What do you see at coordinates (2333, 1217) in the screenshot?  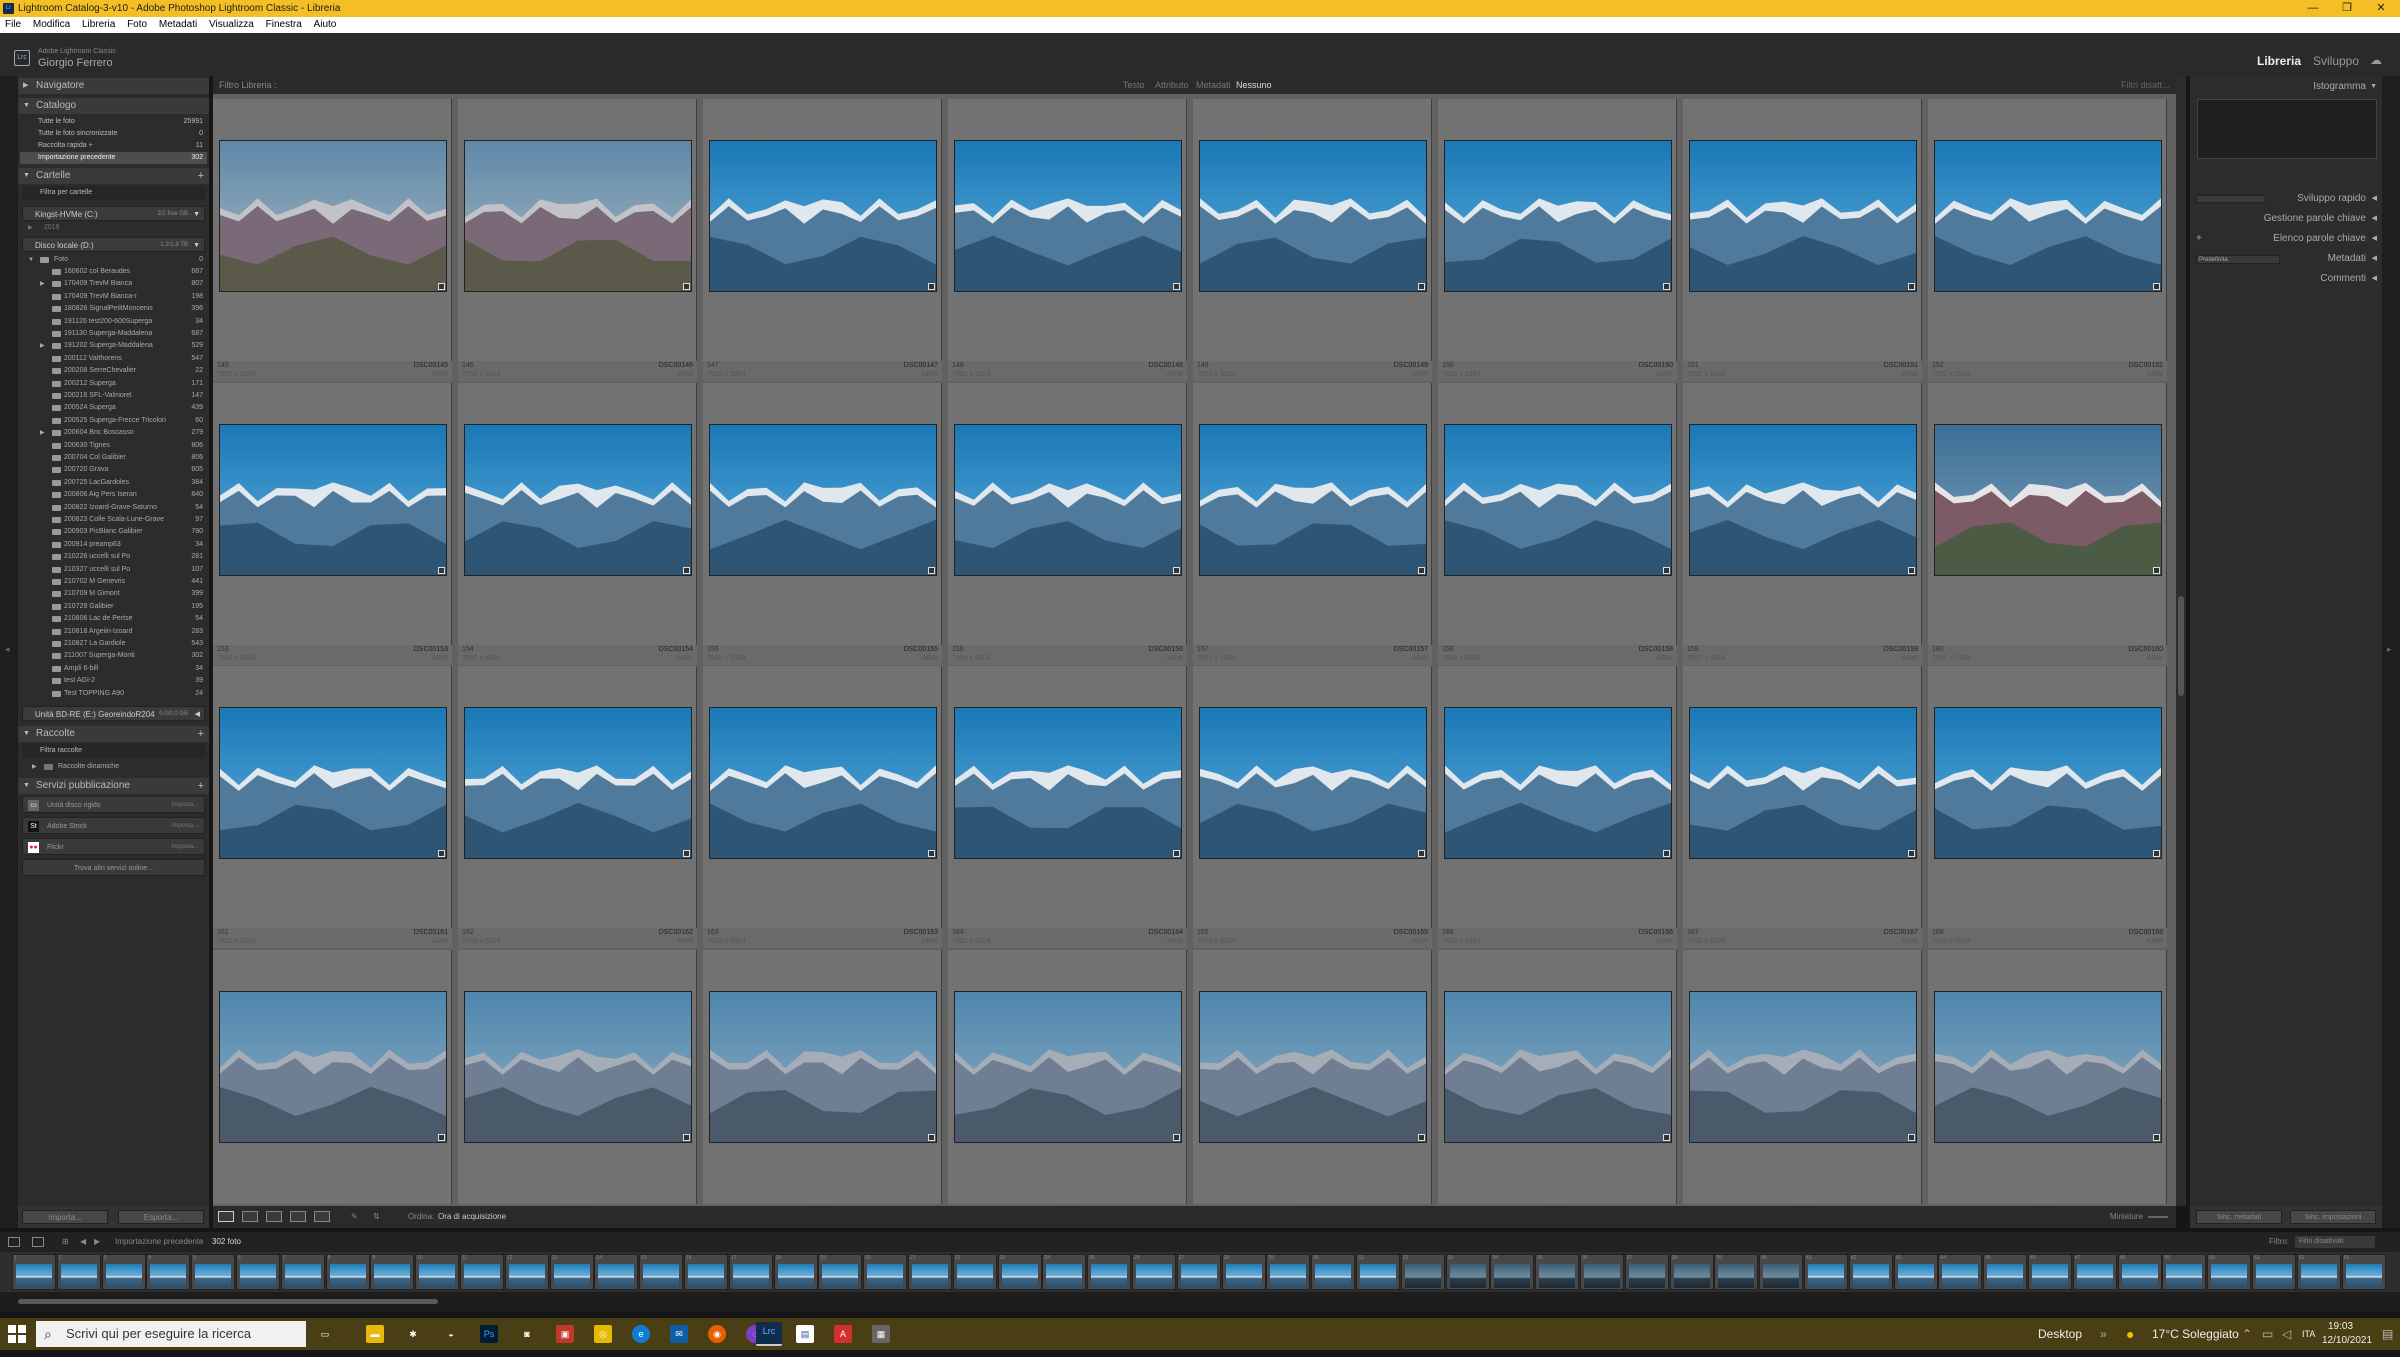 I see `sync-settings-button: Sinc. impostazioni` at bounding box center [2333, 1217].